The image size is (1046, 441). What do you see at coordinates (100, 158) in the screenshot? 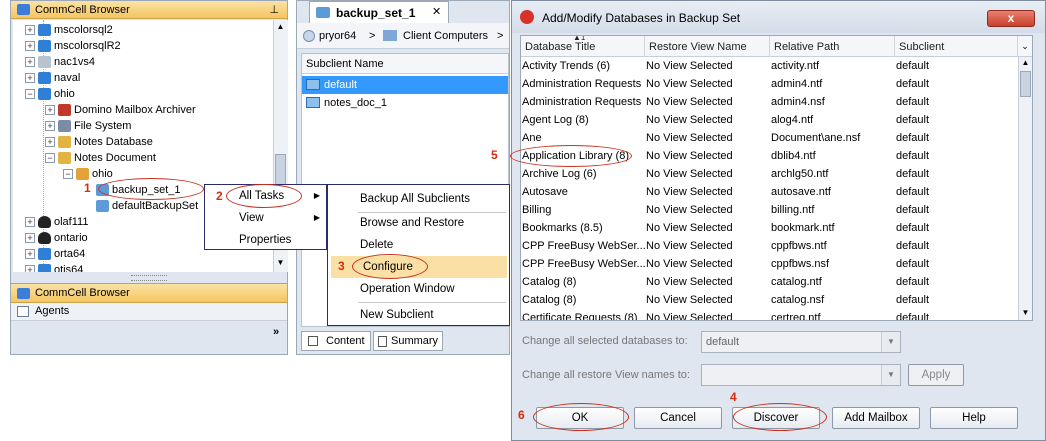
I see `tree-item: − Notes Document` at bounding box center [100, 158].